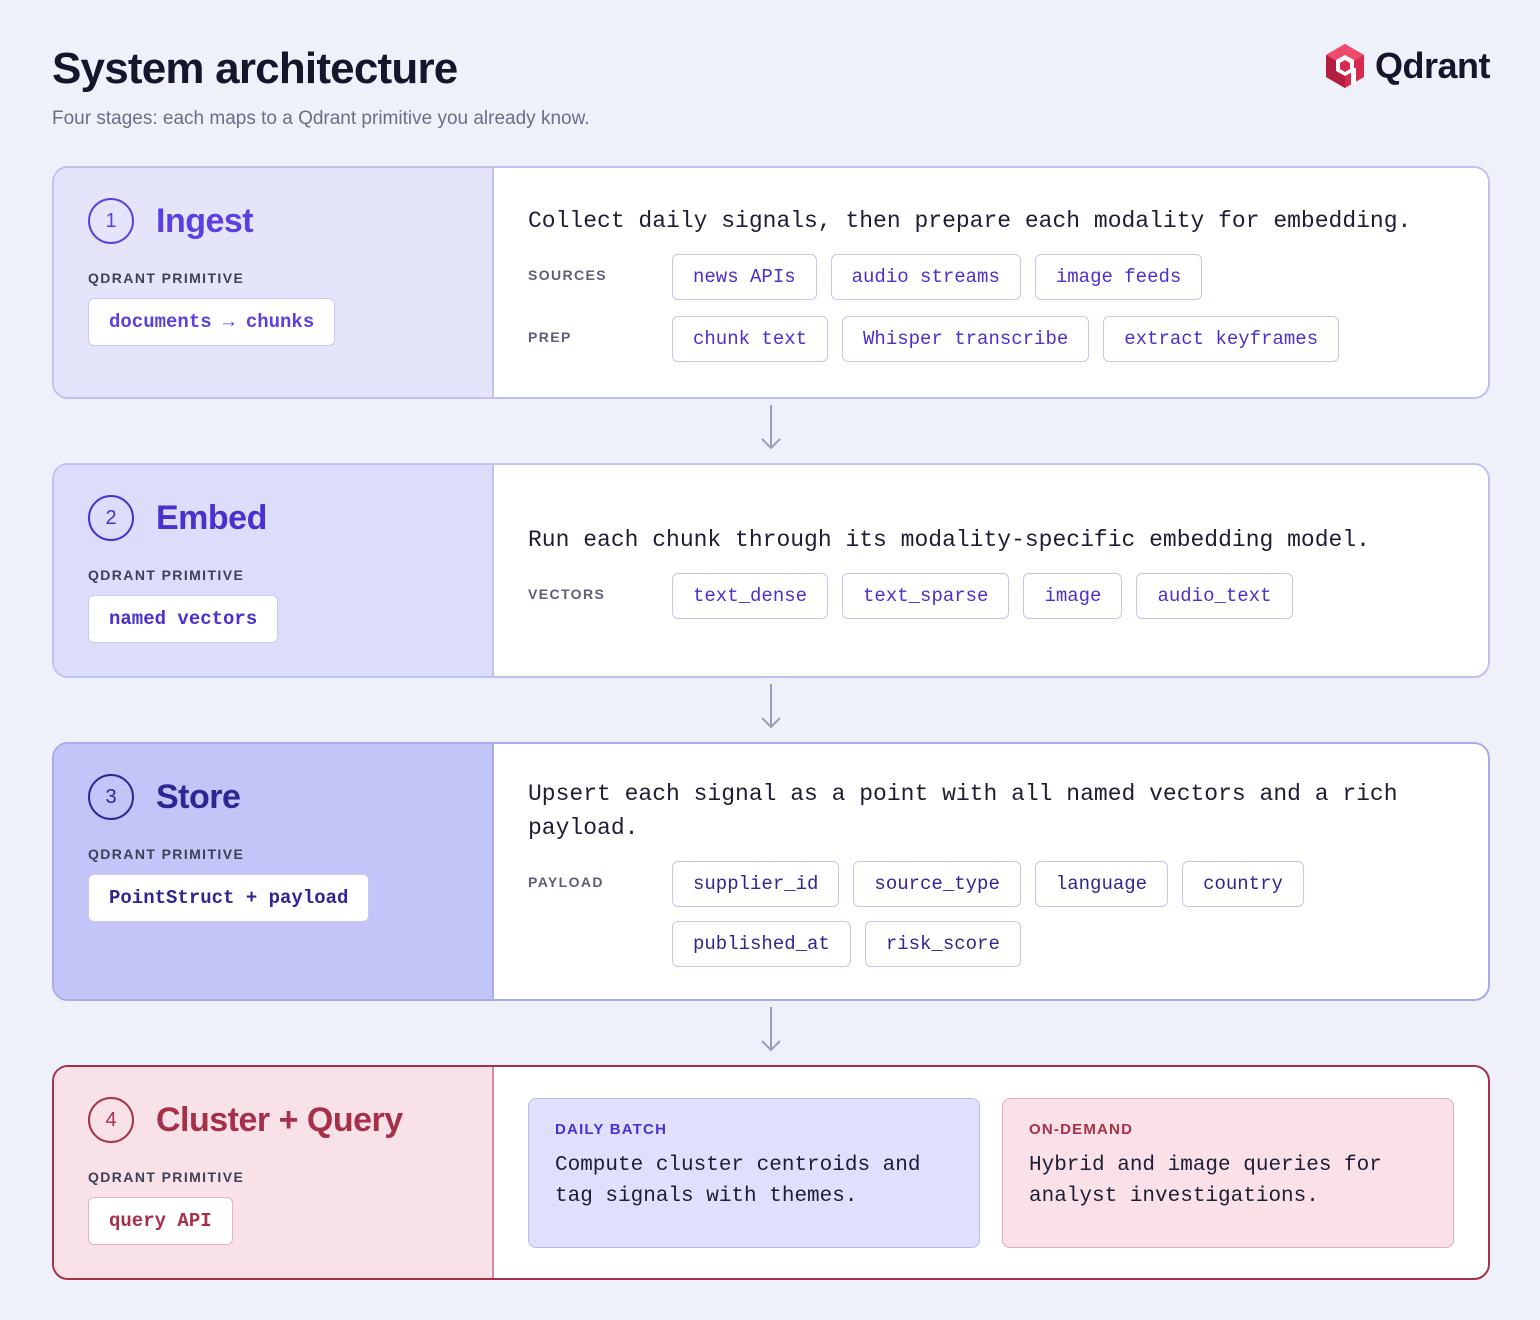  Describe the element at coordinates (229, 898) in the screenshot. I see `primitive-badge: PointStruct + payload` at that location.